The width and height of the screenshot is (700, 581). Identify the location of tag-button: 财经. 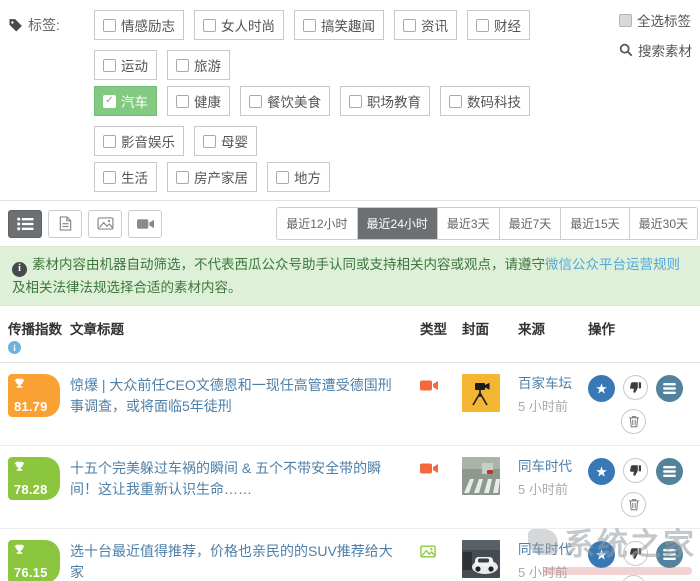
(498, 25).